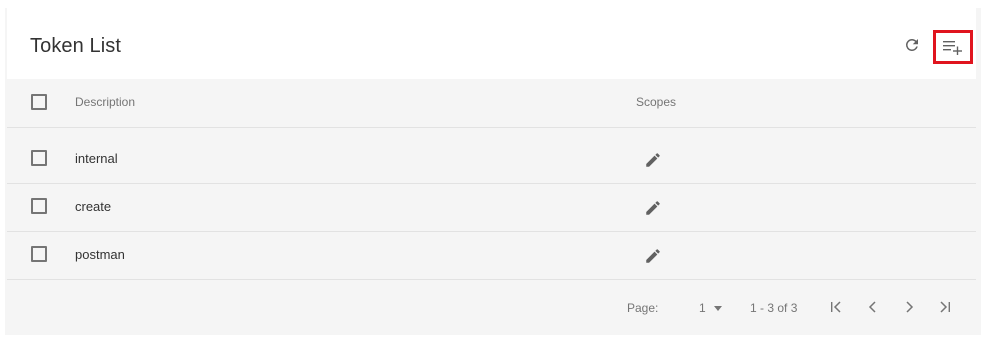 Image resolution: width=981 pixels, height=337 pixels. Describe the element at coordinates (96, 158) in the screenshot. I see `token-description: internal` at that location.